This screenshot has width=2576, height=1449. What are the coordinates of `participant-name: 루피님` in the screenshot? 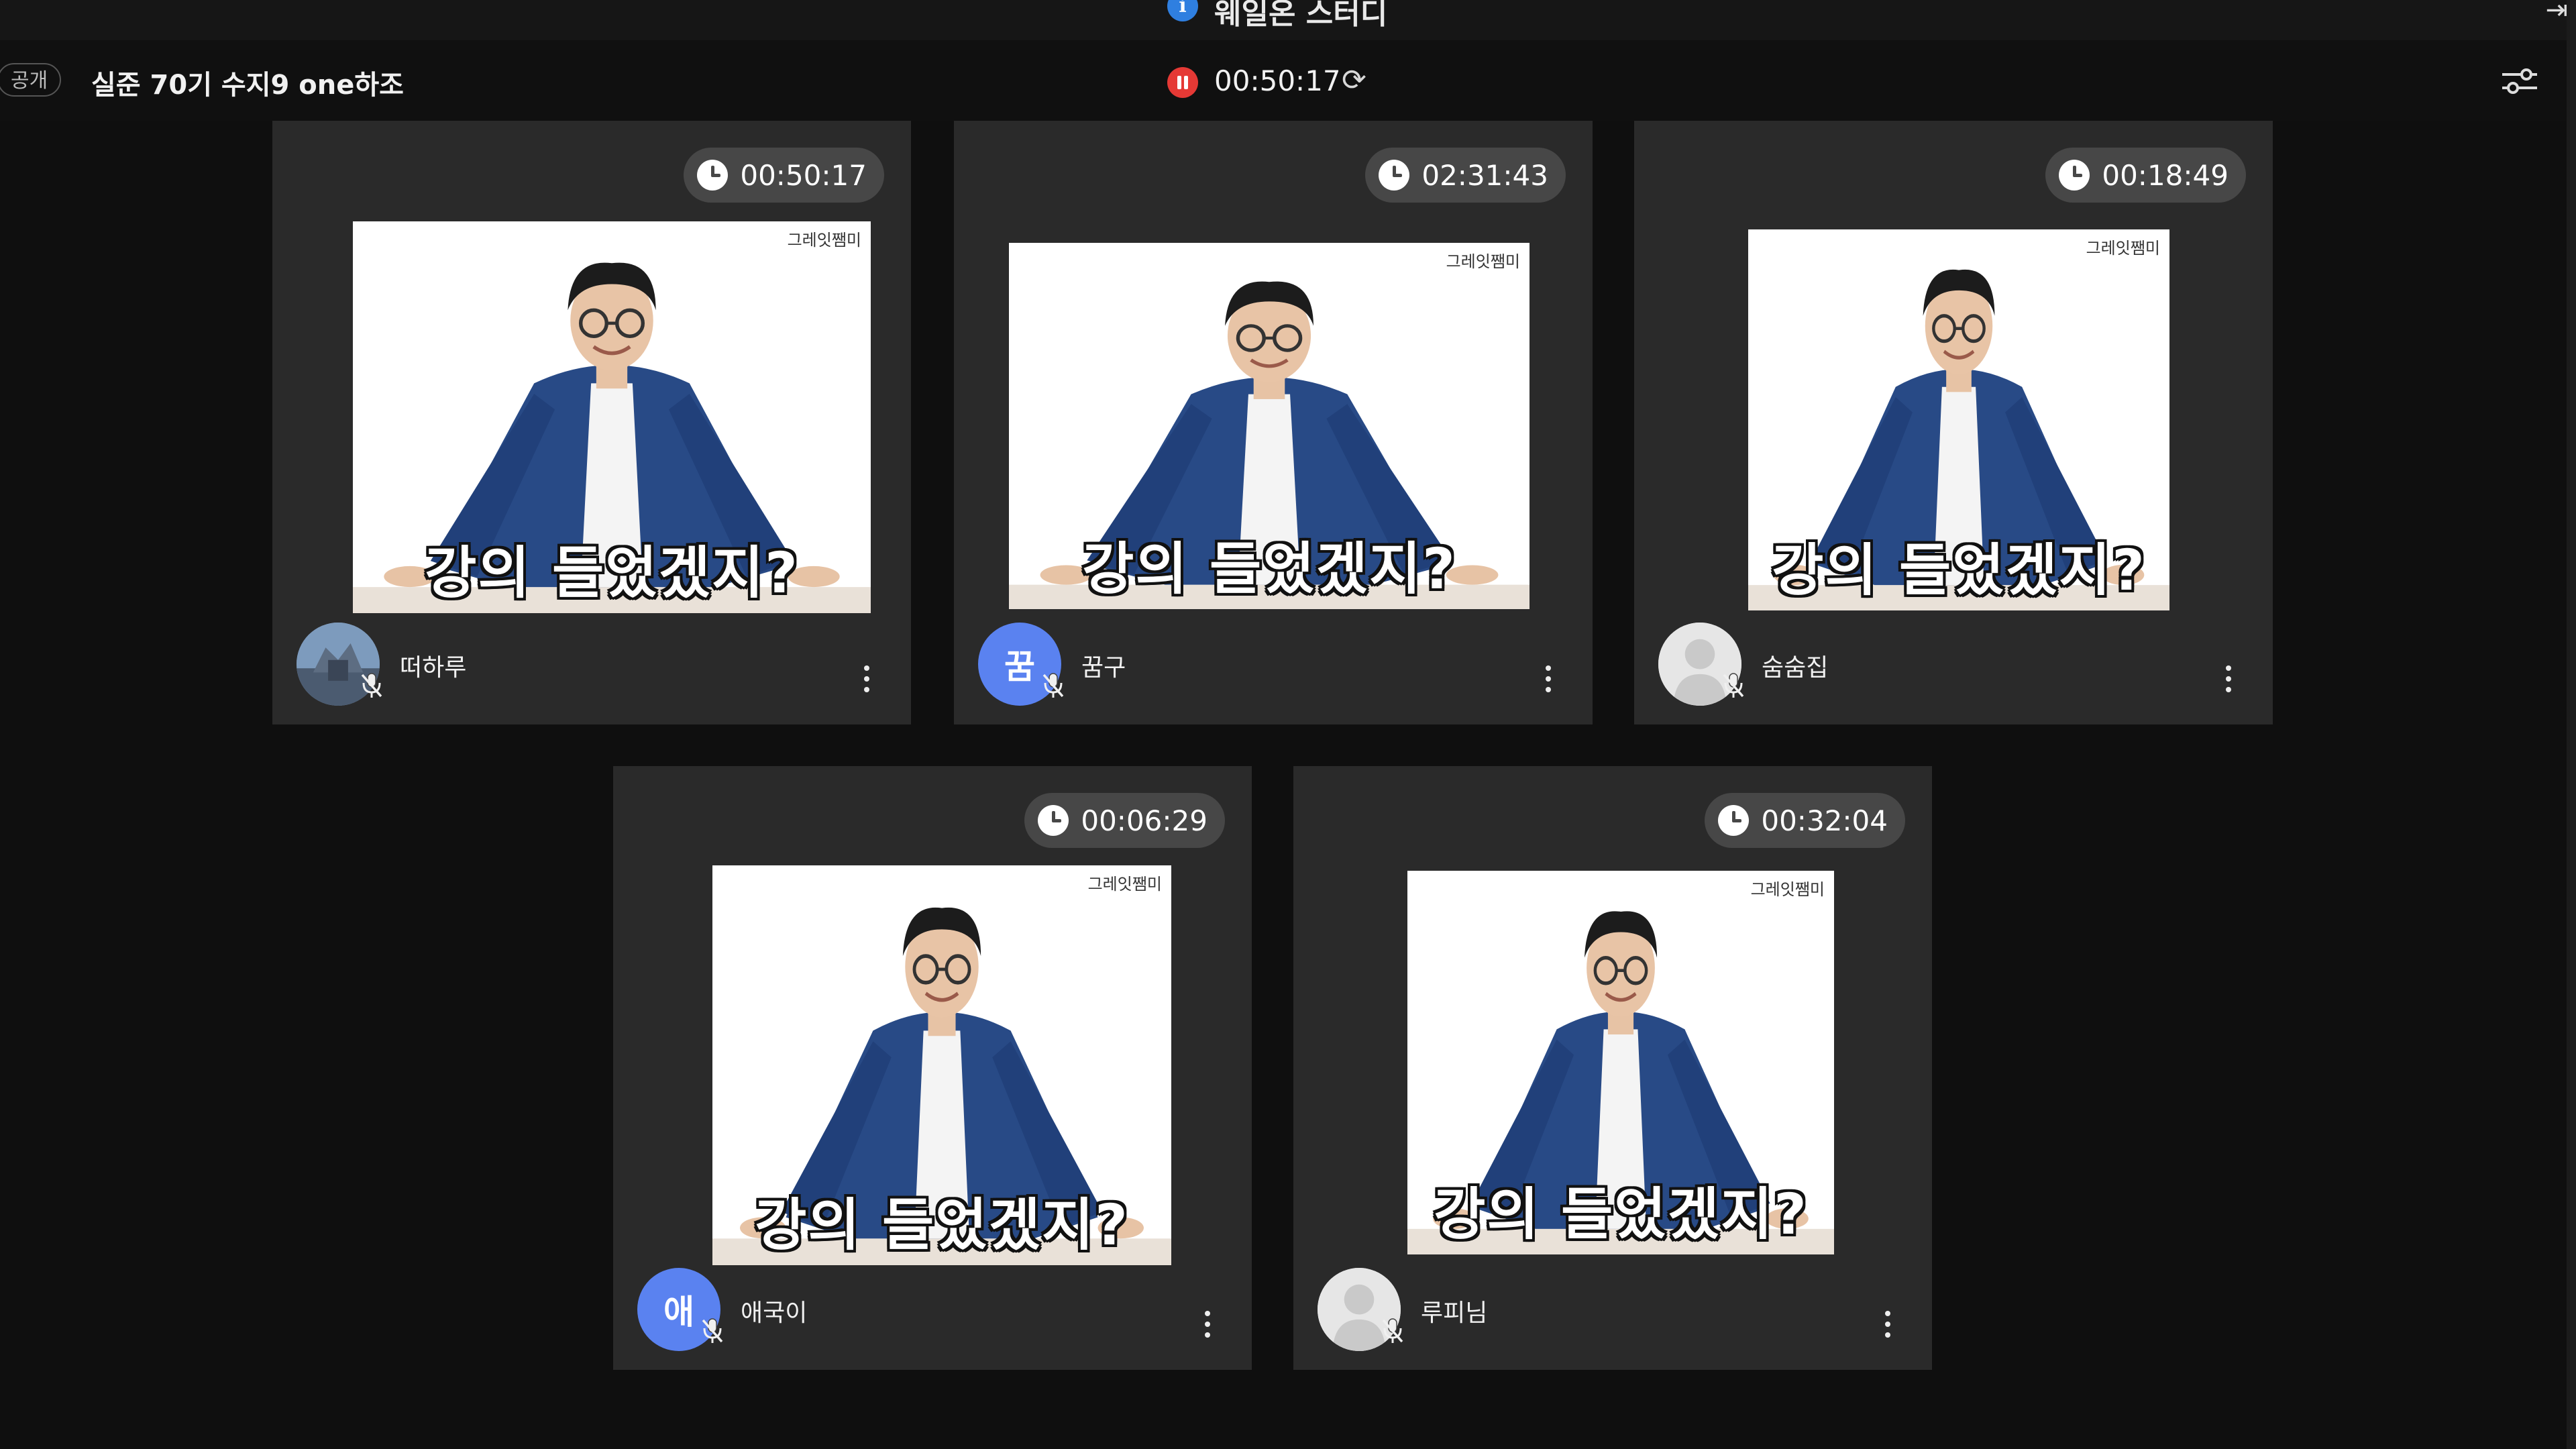 It's located at (1454, 1313).